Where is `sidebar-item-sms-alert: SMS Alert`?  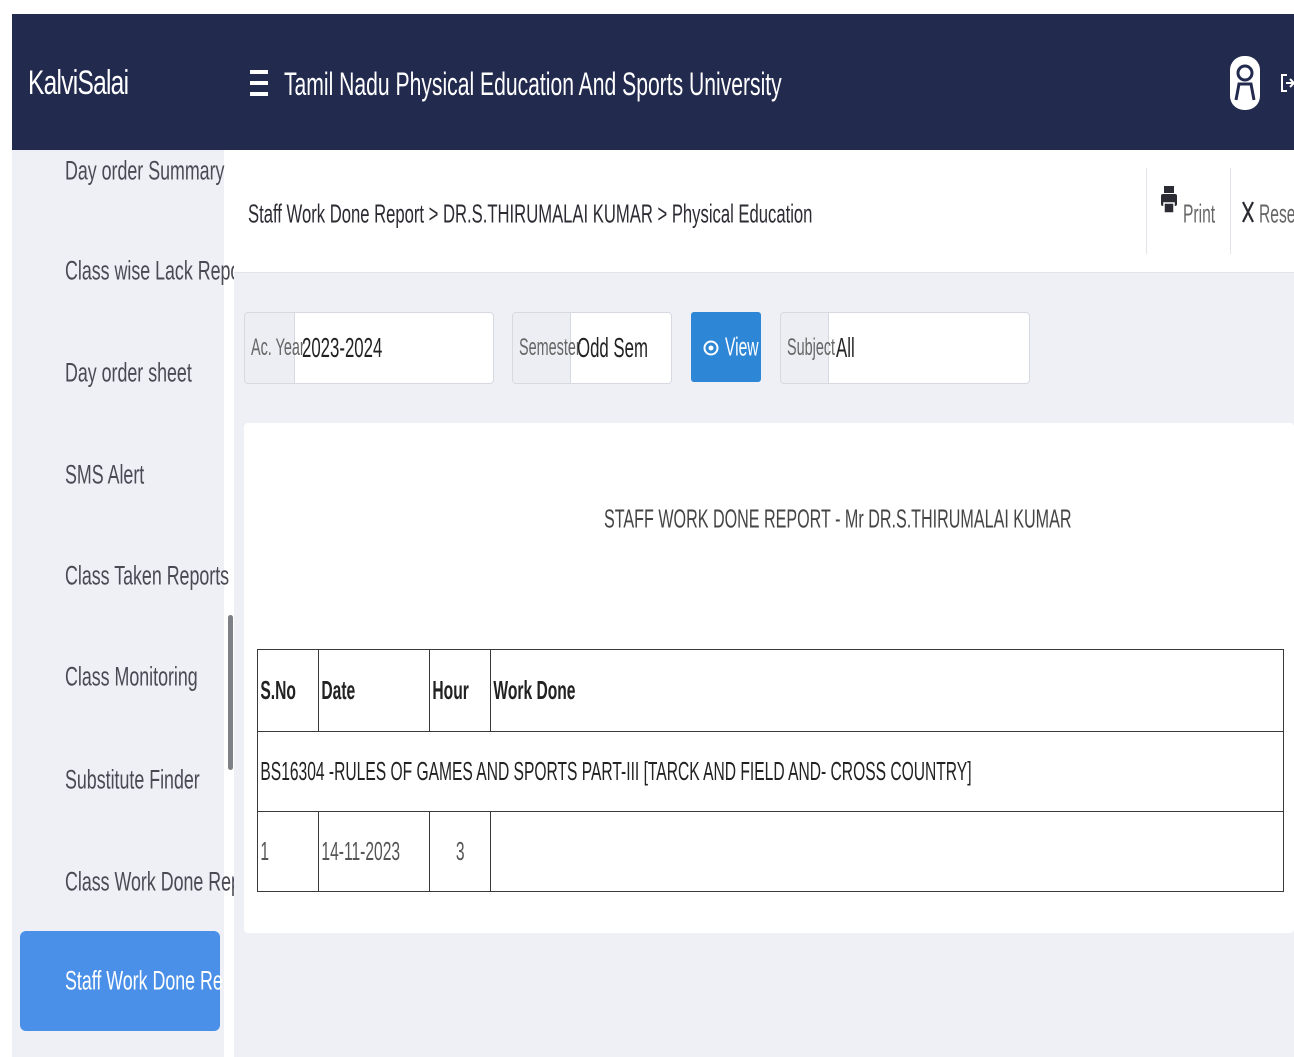
sidebar-item-sms-alert: SMS Alert is located at coordinates (118, 475).